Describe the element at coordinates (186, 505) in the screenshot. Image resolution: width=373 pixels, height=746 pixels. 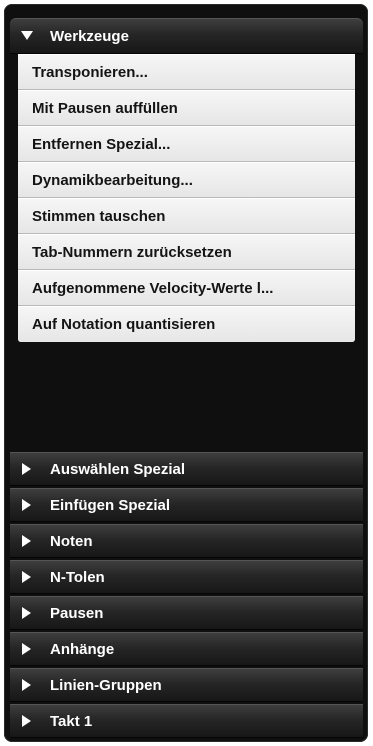
I see `section-einfuegen-spezial-header: Einfügen Spezial` at that location.